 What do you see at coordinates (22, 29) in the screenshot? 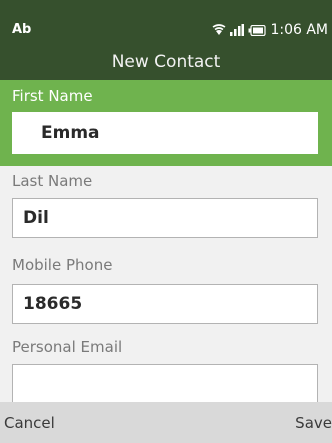
I see `carrier-label: Ab` at bounding box center [22, 29].